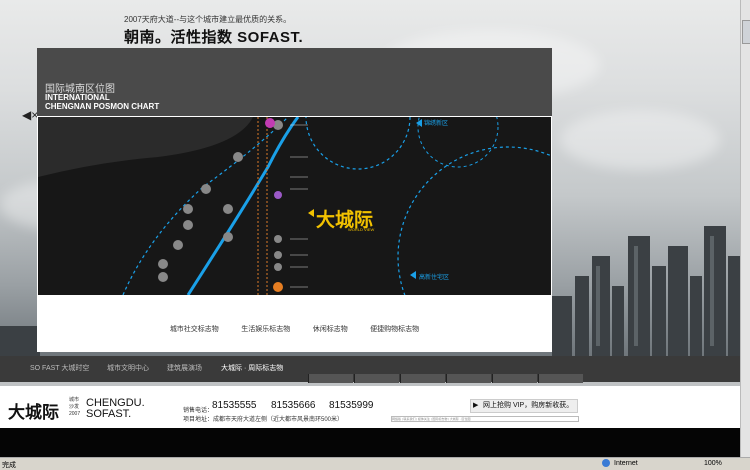 This screenshot has height=470, width=750. What do you see at coordinates (109, 414) in the screenshot?
I see `logo-en-line: SOFAST.` at bounding box center [109, 414].